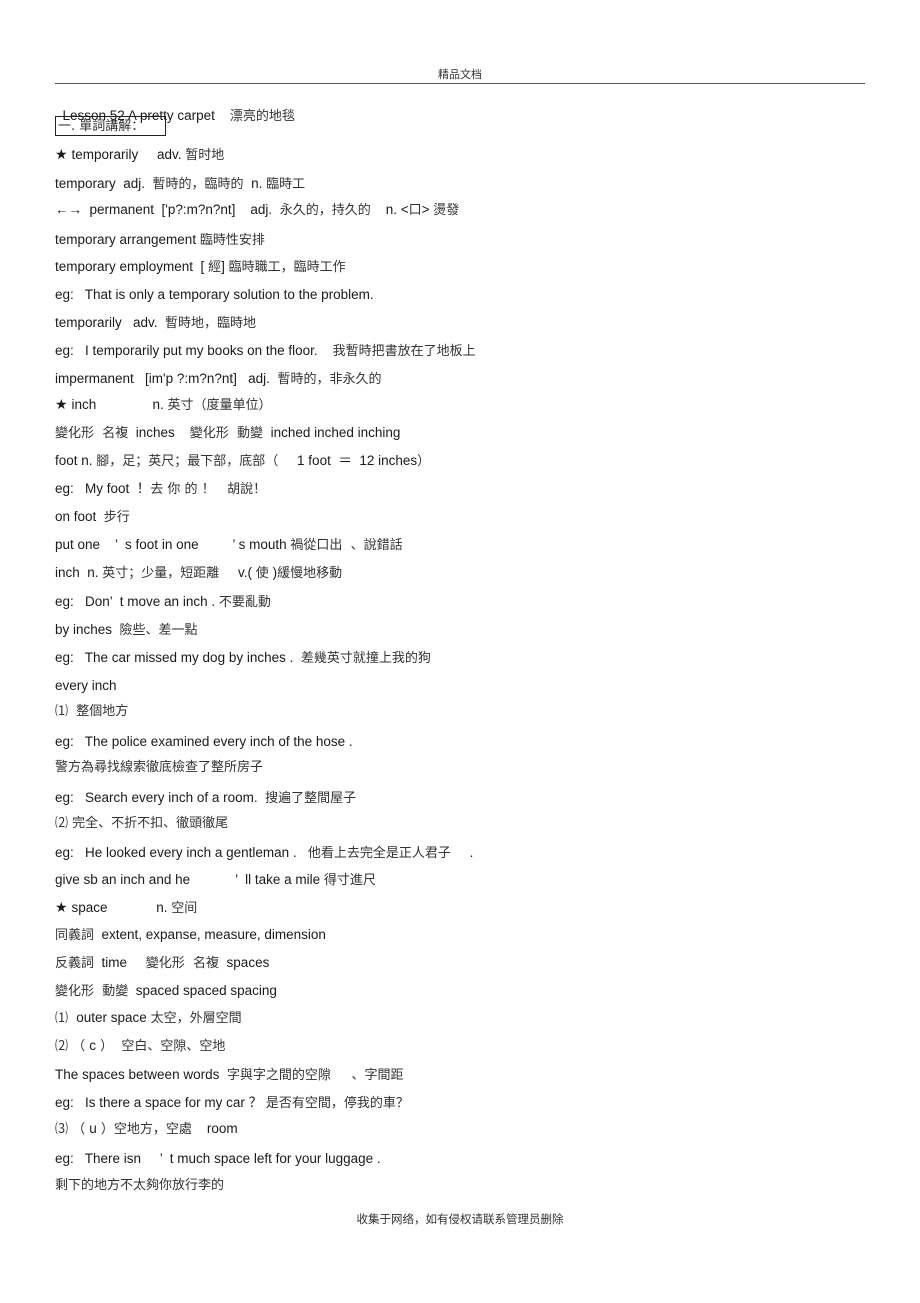 This screenshot has height=1303, width=920. Describe the element at coordinates (103, 488) in the screenshot. I see `text-fragment: eg: My foot ！` at that location.